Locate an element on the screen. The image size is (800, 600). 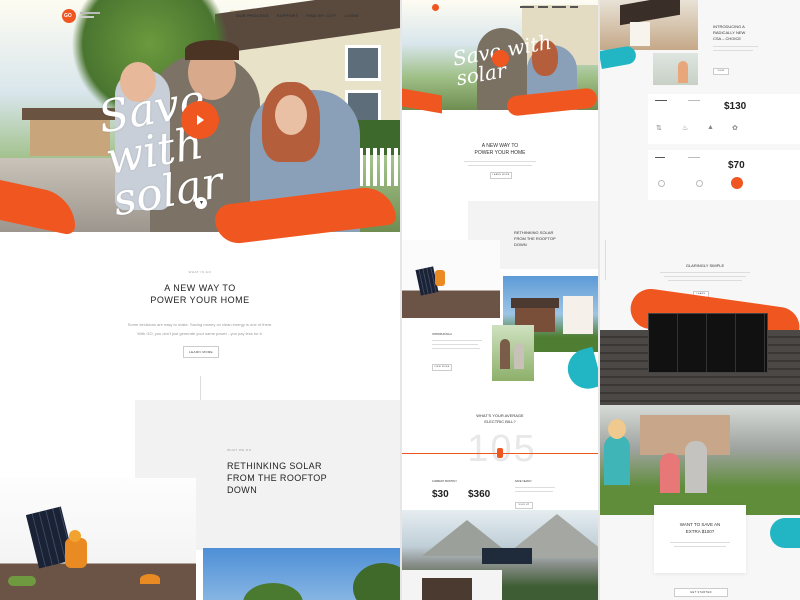
mini-intro-learn-more: LEARN MORE is located at coordinates (501, 175).